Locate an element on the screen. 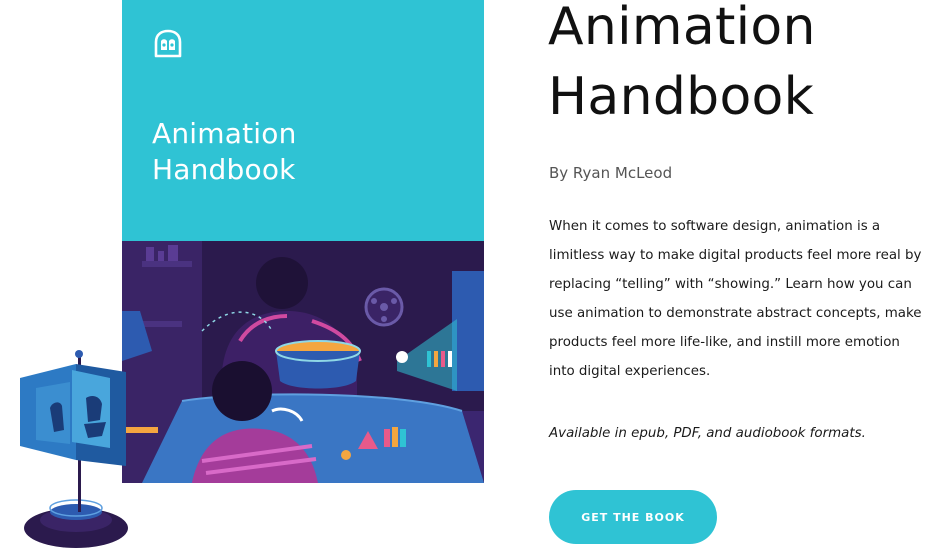  book-title: Animation Handbook is located at coordinates (743, 66).